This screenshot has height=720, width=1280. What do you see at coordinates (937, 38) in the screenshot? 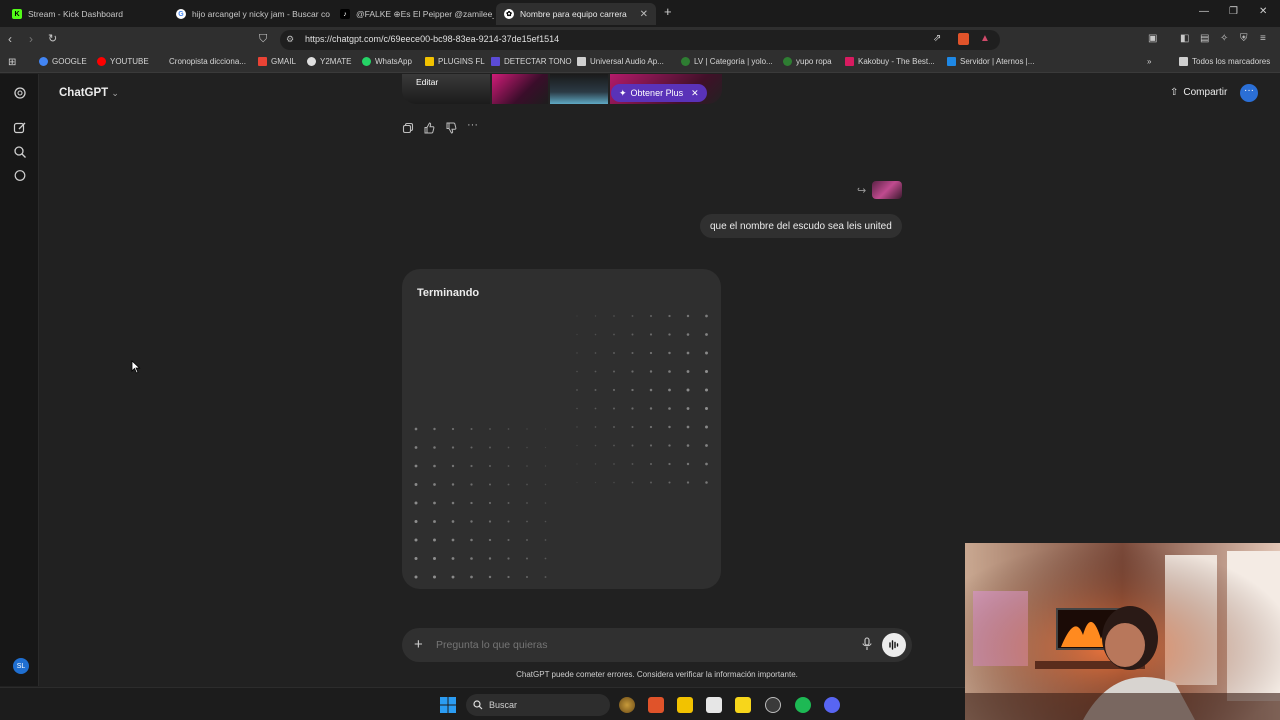
I see `share-page-icon: ⇗` at bounding box center [937, 38].